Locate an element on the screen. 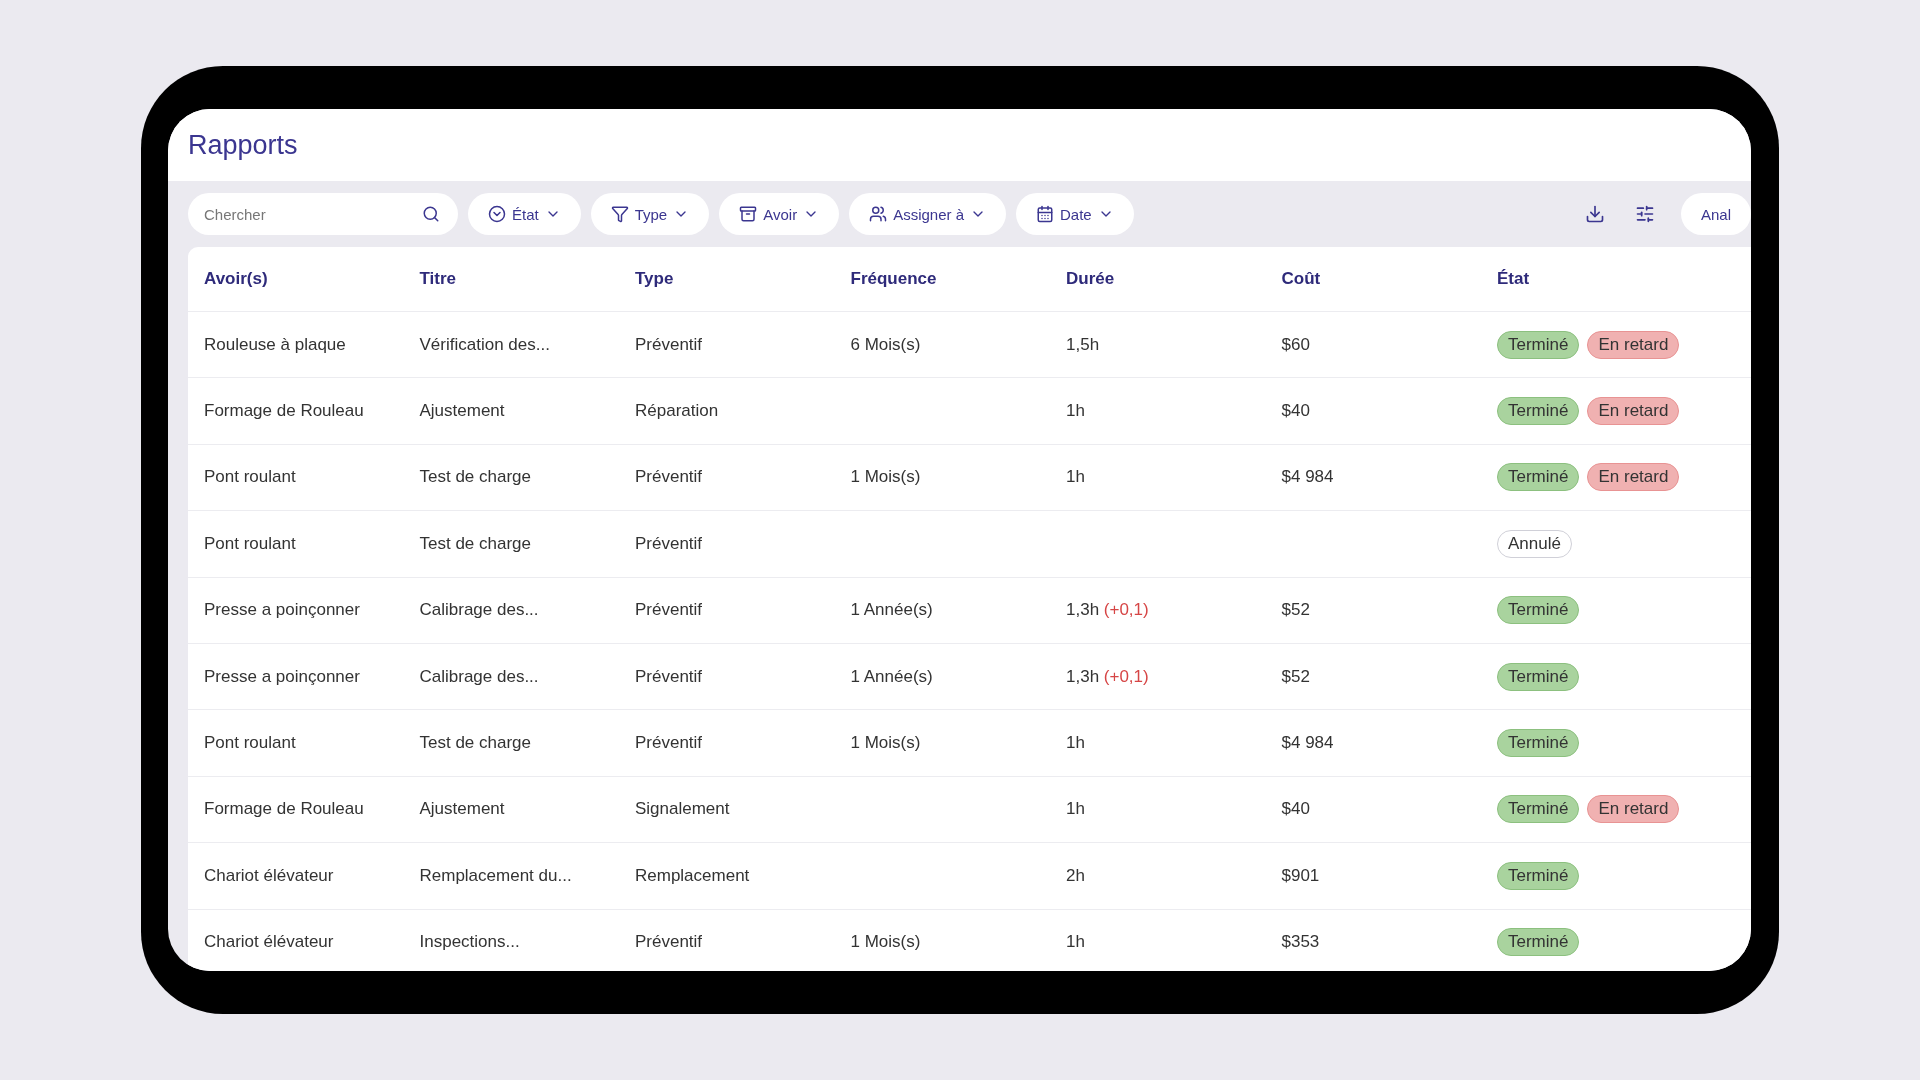  column-header: Durée is located at coordinates (1091, 279).